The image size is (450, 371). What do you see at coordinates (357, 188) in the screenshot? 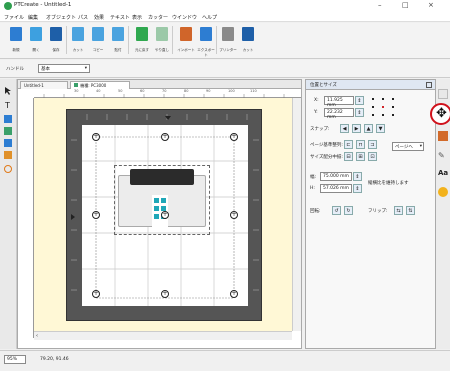
I see `height-stepper: ⇕` at bounding box center [357, 188].